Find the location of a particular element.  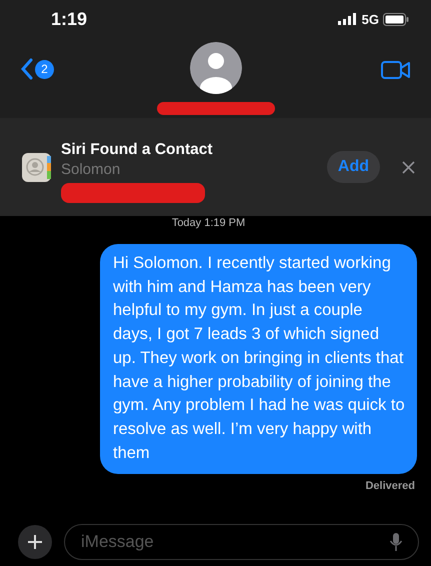

timestamp: Today 1:19 PM is located at coordinates (209, 223).